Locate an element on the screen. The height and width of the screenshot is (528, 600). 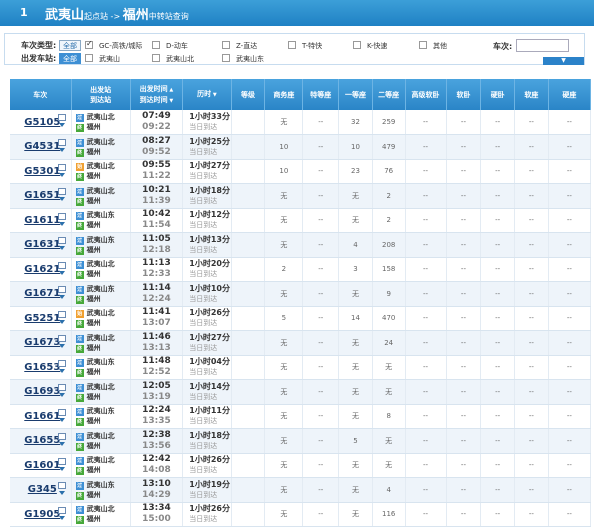
train-number-link: G5251 is located at coordinates (42, 318).